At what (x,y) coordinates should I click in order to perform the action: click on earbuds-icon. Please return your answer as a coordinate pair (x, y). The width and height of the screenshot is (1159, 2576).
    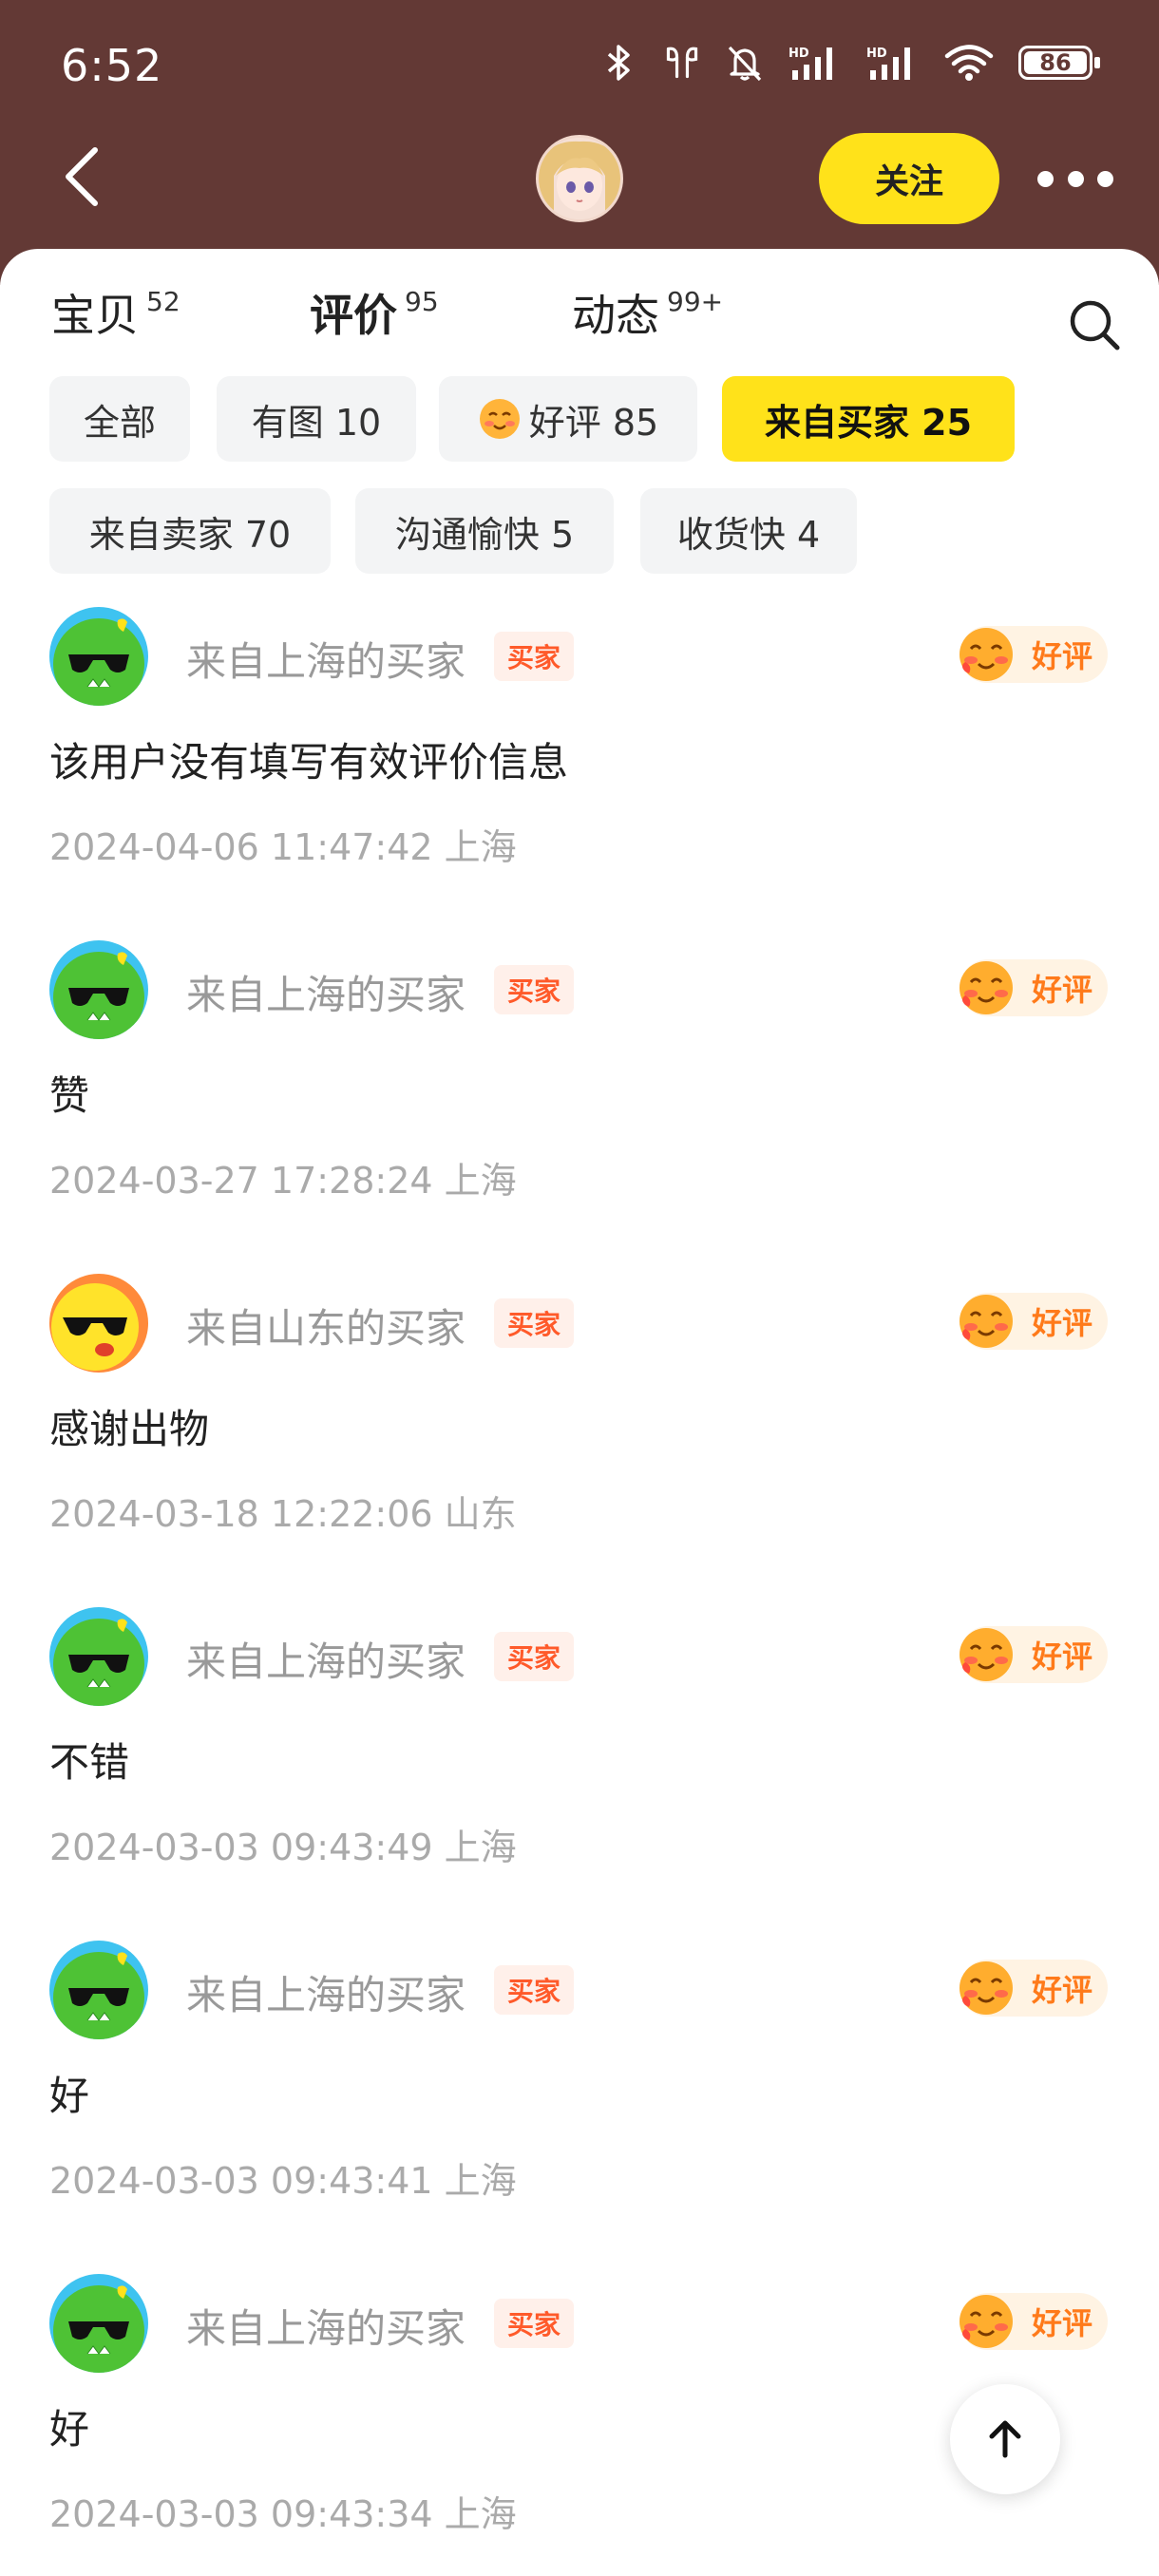
    Looking at the image, I should click on (682, 63).